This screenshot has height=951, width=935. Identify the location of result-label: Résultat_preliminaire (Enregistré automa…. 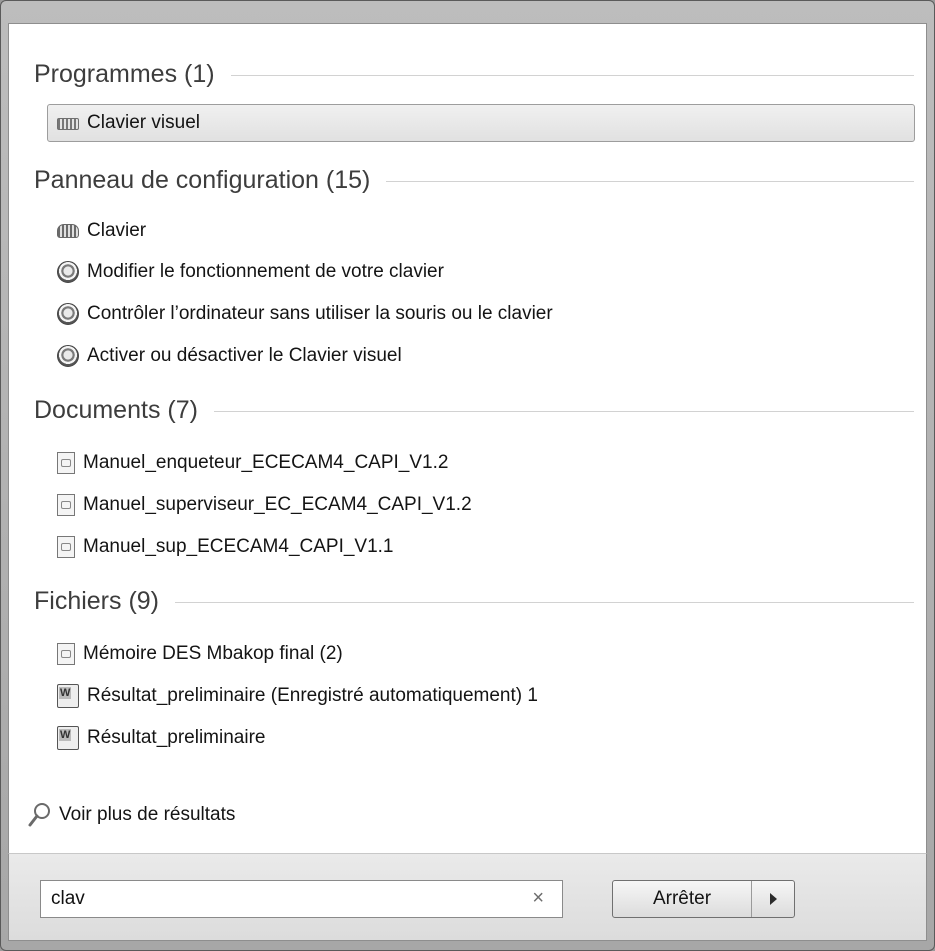
(312, 695).